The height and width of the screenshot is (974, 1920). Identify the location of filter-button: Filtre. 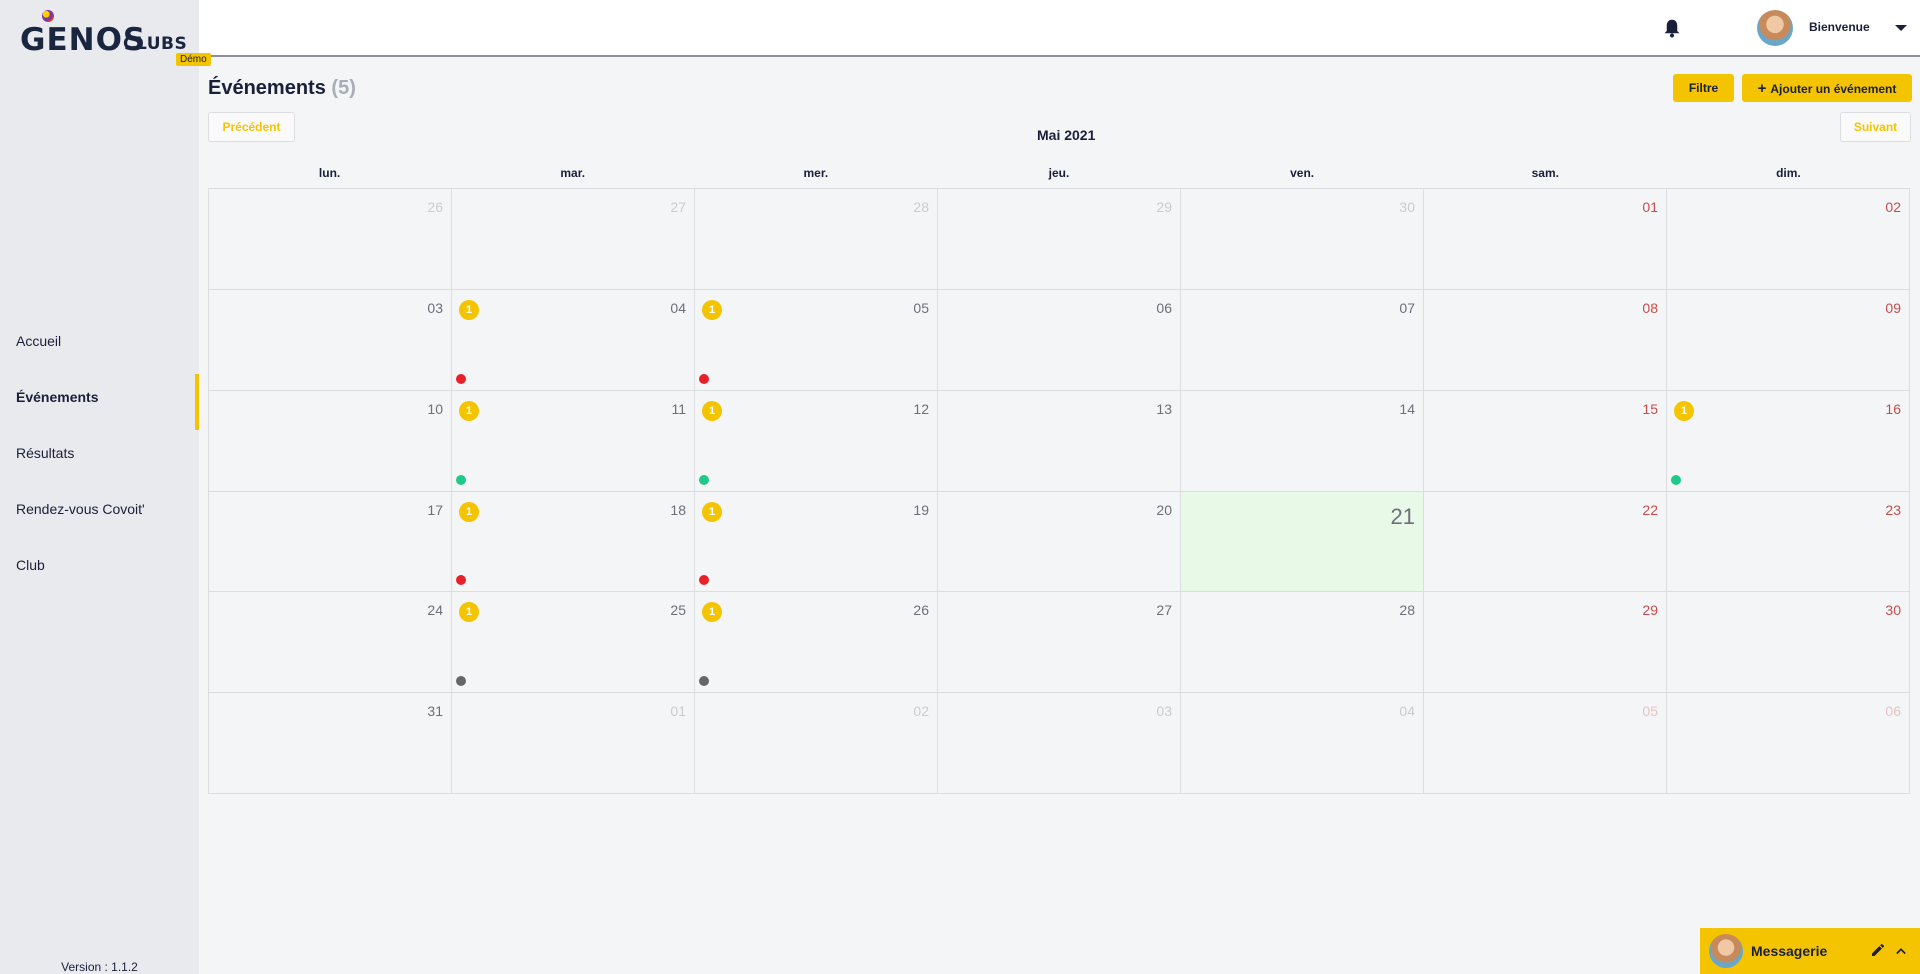
(1703, 88).